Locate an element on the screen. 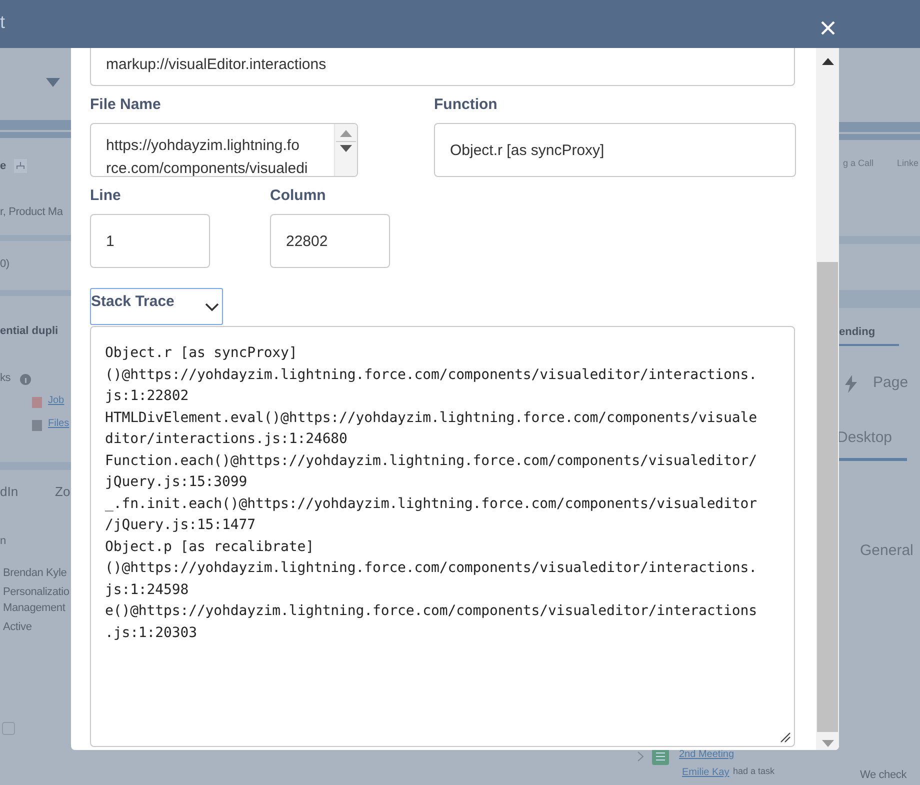 The width and height of the screenshot is (920, 785). background-text: 0) is located at coordinates (5, 264).